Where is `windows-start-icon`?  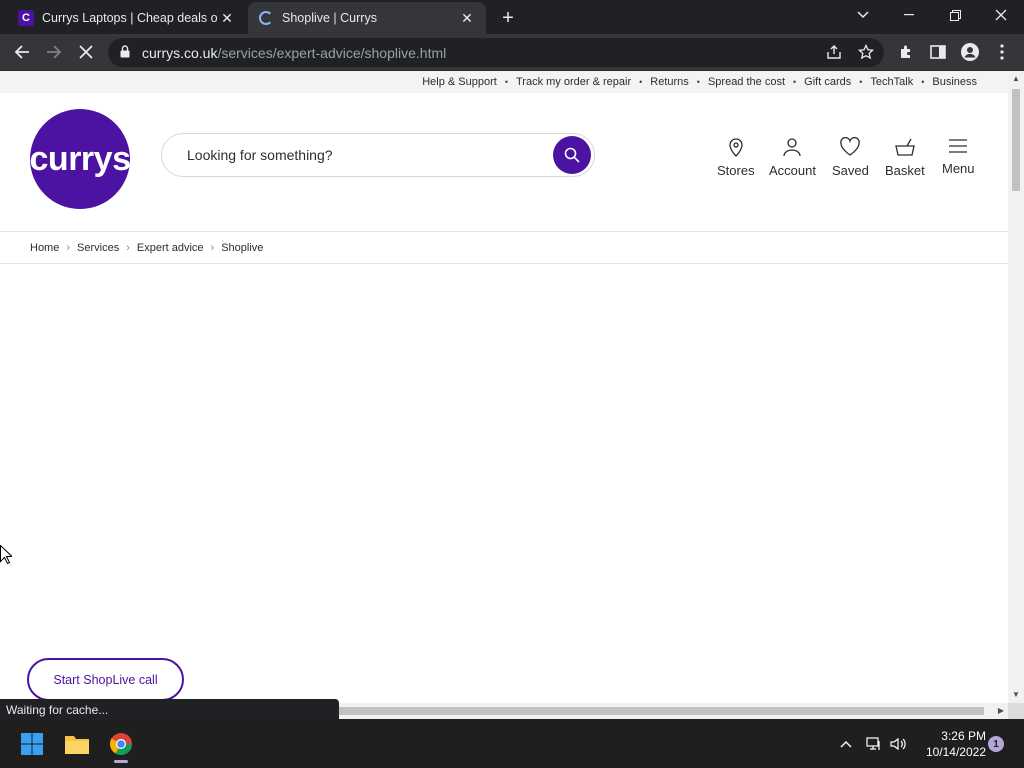 windows-start-icon is located at coordinates (32, 744).